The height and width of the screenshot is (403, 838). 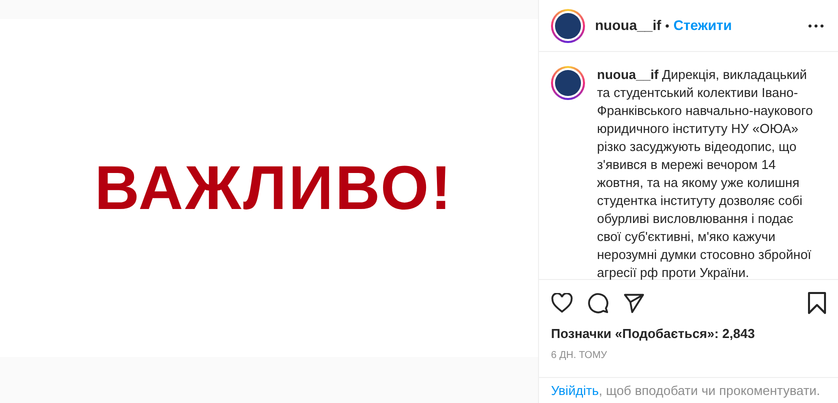 What do you see at coordinates (598, 303) in the screenshot?
I see `comment-icon` at bounding box center [598, 303].